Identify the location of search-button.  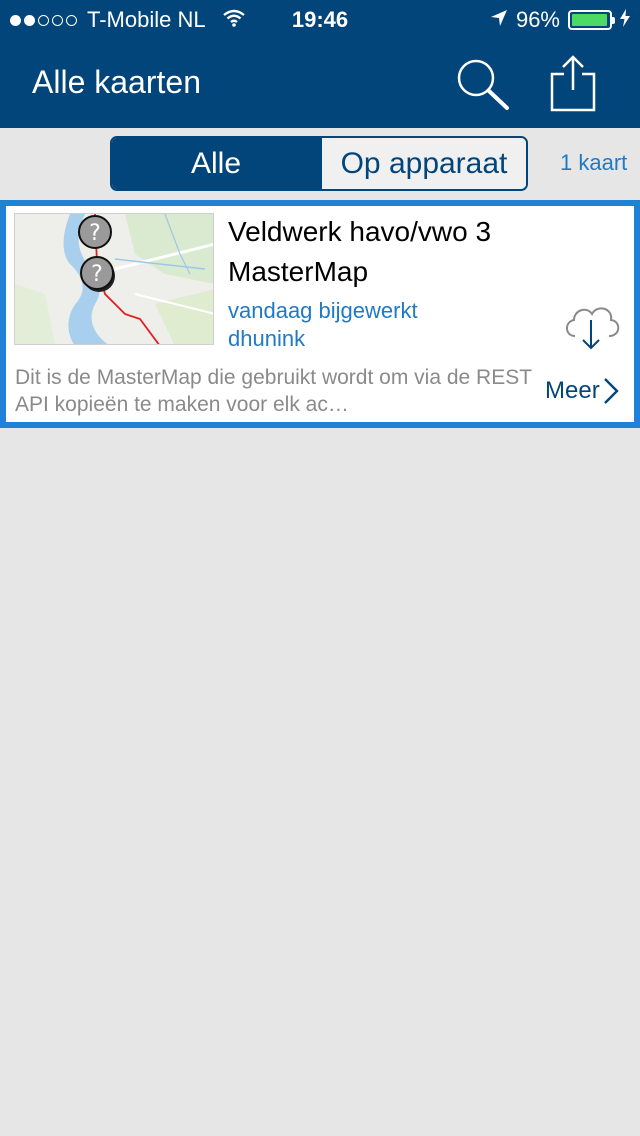
(482, 84).